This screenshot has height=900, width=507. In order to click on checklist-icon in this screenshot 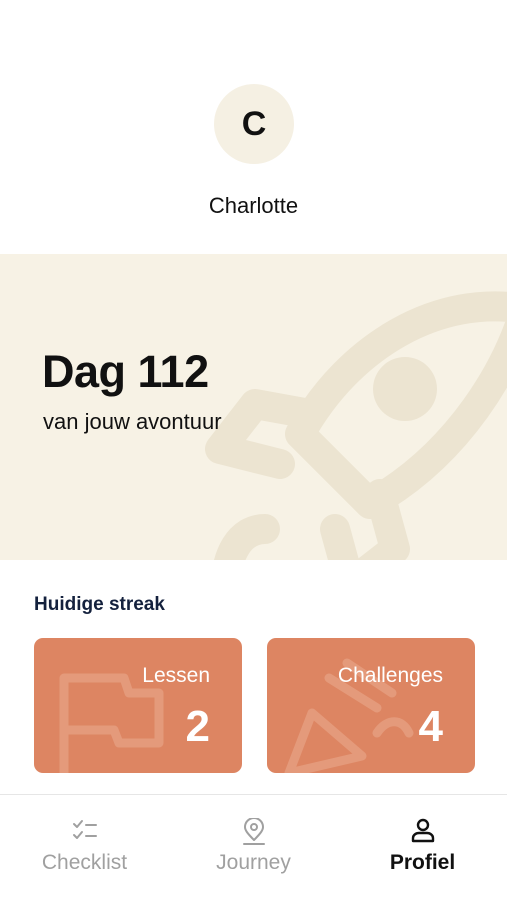, I will do `click(84, 829)`.